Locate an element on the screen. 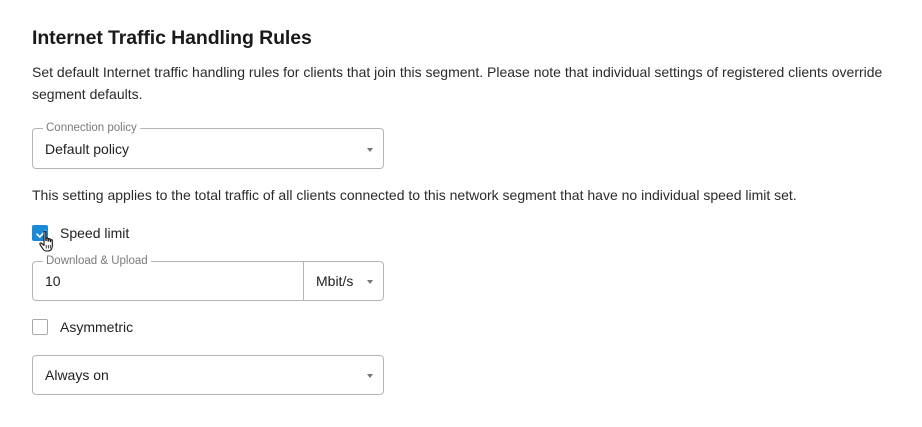  download-upload-input: 10 is located at coordinates (53, 281).